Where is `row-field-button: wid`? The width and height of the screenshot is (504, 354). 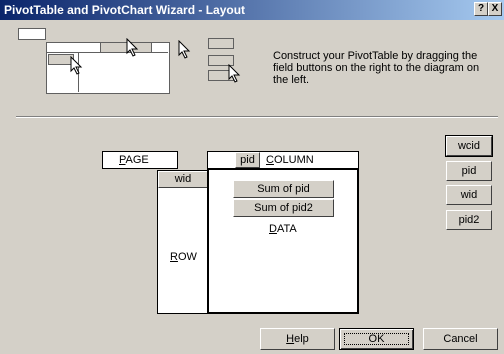
row-field-button: wid is located at coordinates (183, 179).